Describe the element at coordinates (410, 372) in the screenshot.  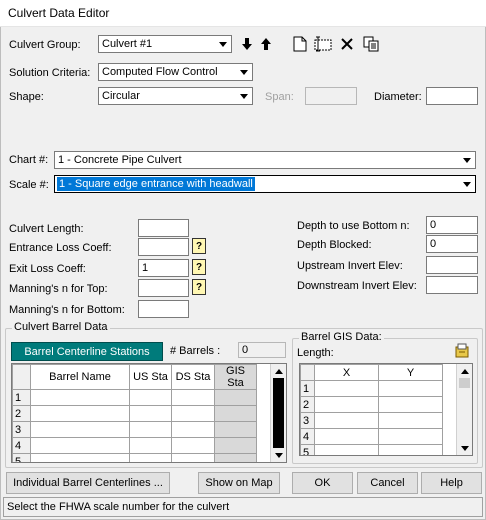
I see `col-y: Y` at that location.